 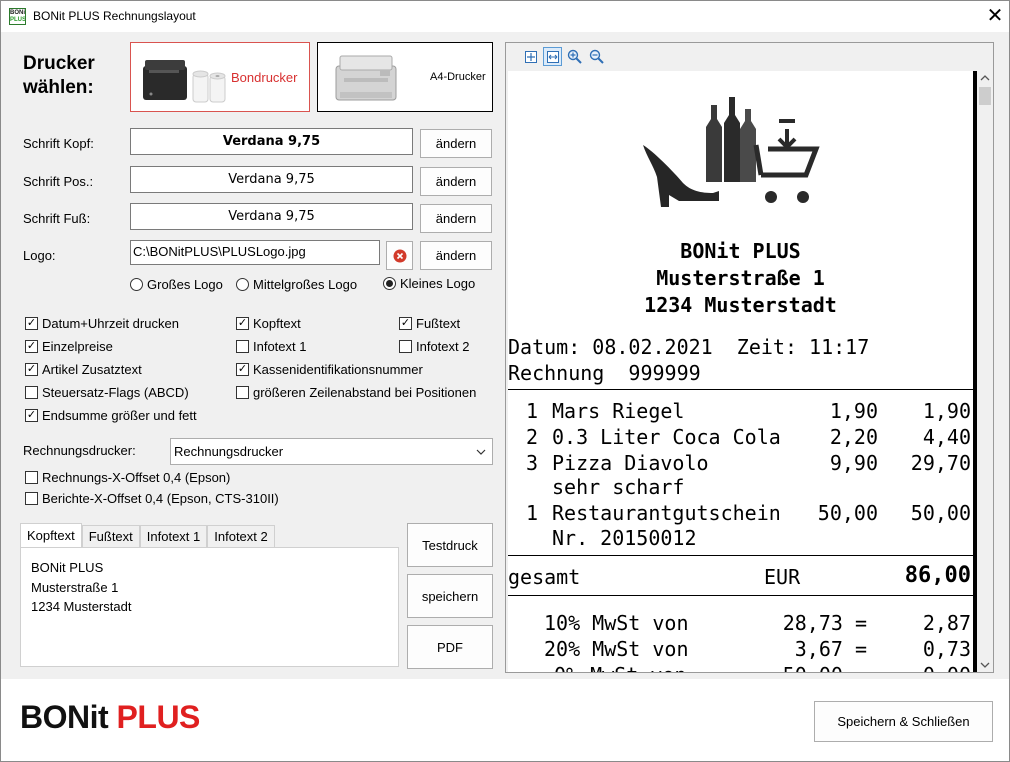 I want to click on checkbox-rechnungs-offset: Rechnungs-X-Offset 0,4 (Epson), so click(x=127, y=477).